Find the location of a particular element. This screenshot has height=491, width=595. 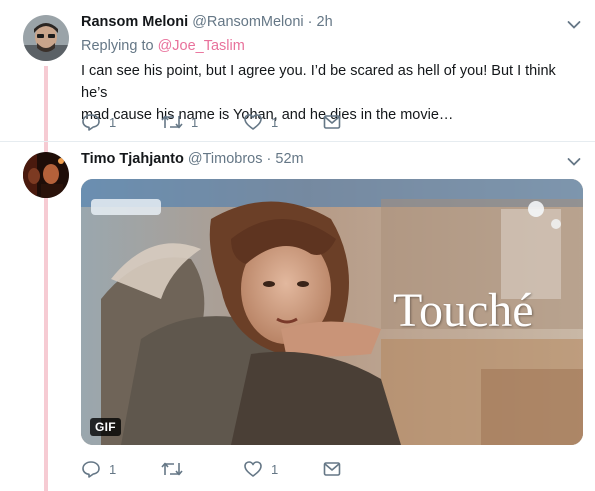

avatar-timo-tjahjanto is located at coordinates (46, 175).